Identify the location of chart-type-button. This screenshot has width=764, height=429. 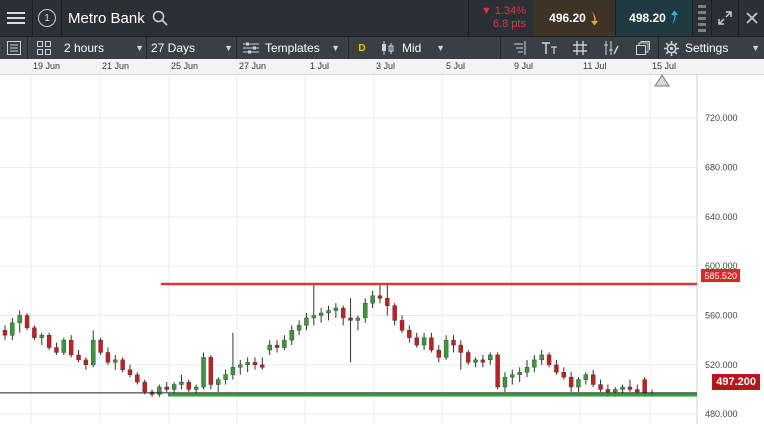
(44, 48).